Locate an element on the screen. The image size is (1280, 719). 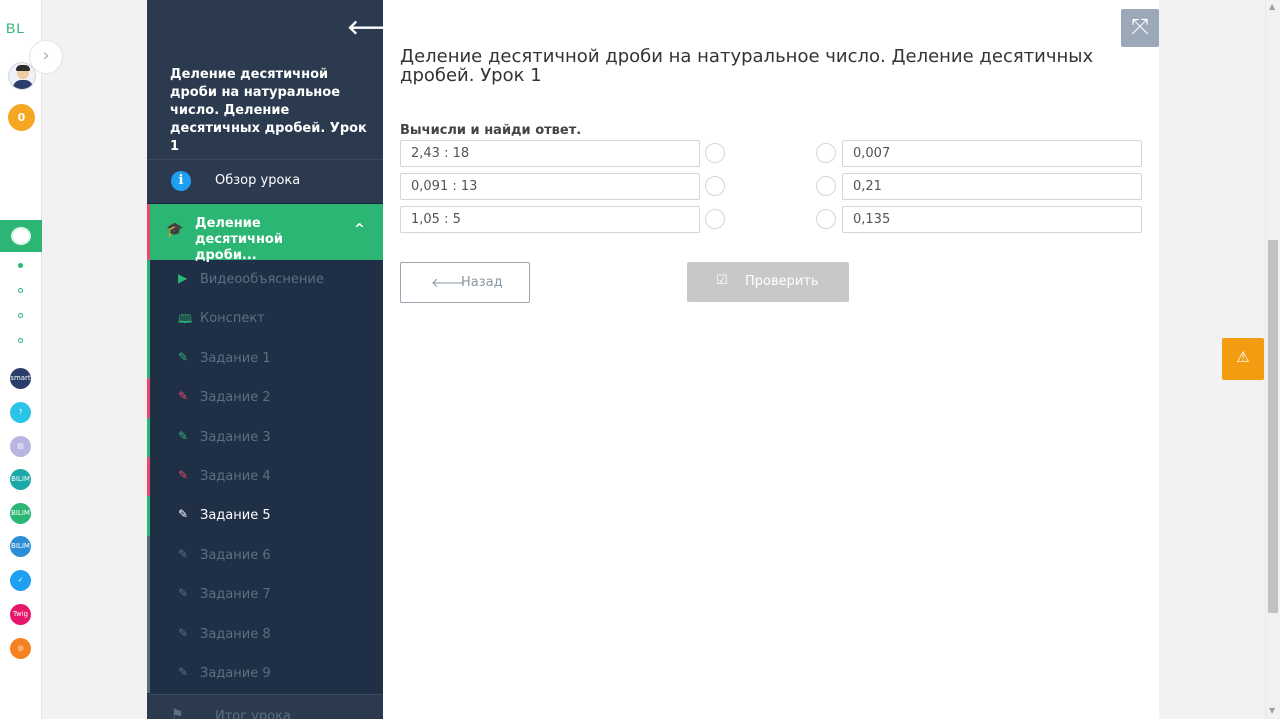
sidebar-item-task: ✎ Задание 7 is located at coordinates (265, 595).